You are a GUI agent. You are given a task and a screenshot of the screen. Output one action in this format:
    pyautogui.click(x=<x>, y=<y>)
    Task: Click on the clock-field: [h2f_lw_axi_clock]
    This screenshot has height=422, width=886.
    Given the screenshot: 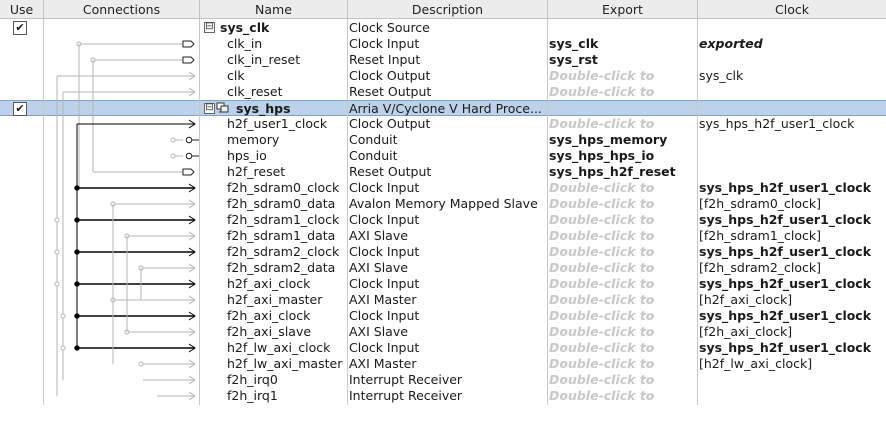 What is the action you would take?
    pyautogui.click(x=792, y=364)
    